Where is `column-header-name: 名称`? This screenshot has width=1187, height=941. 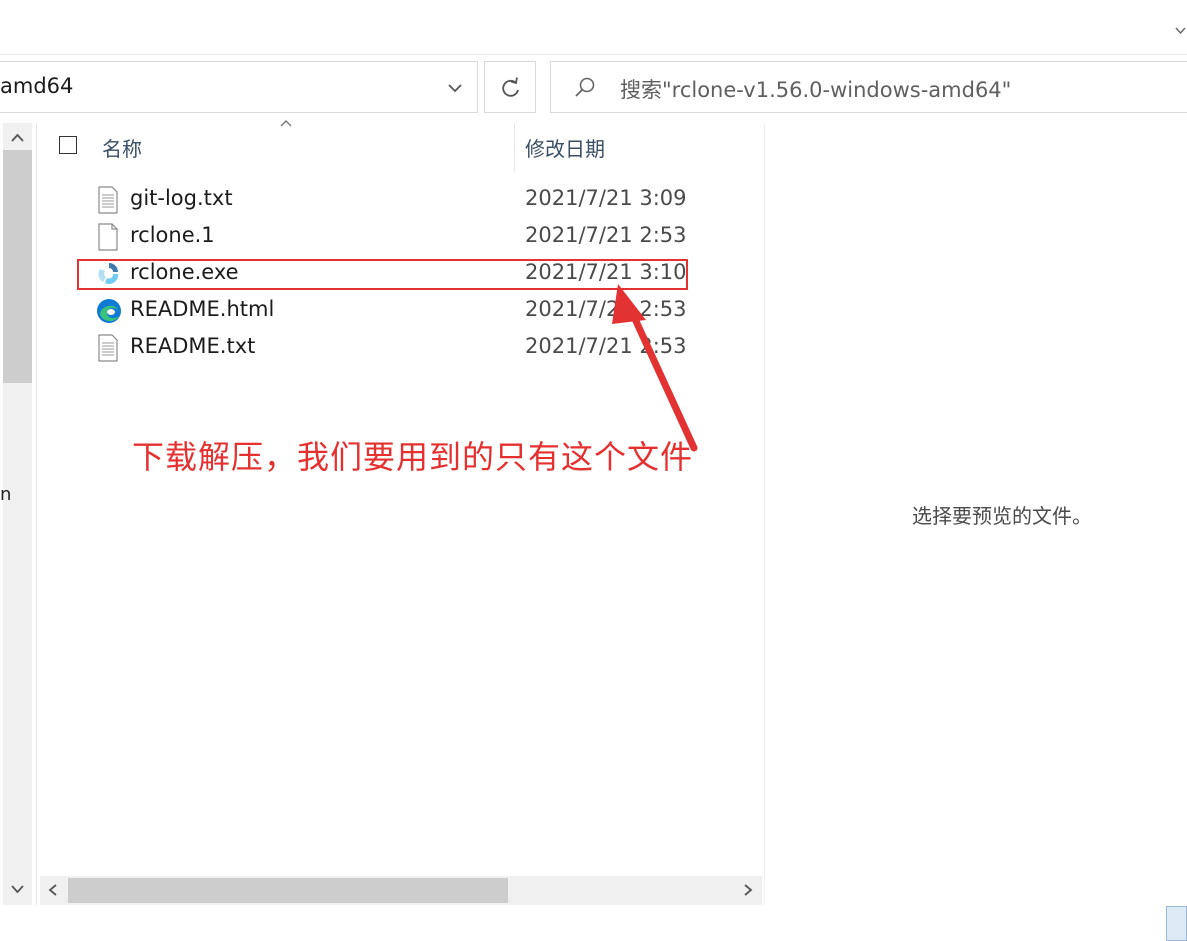
column-header-name: 名称 is located at coordinates (122, 147).